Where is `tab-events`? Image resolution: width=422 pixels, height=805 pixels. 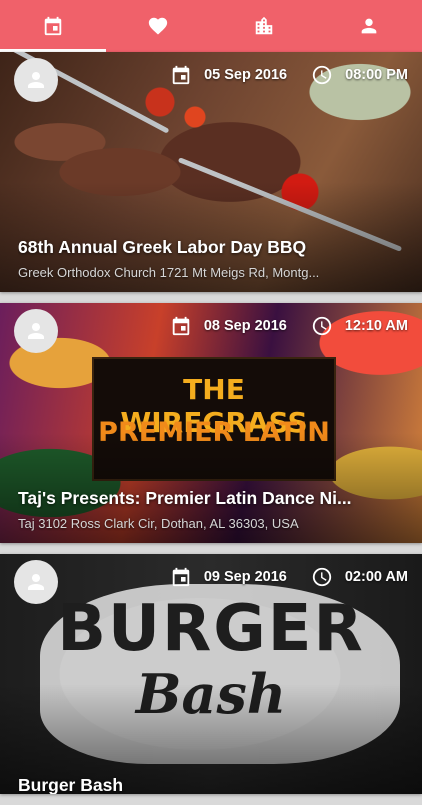
tab-events is located at coordinates (53, 26).